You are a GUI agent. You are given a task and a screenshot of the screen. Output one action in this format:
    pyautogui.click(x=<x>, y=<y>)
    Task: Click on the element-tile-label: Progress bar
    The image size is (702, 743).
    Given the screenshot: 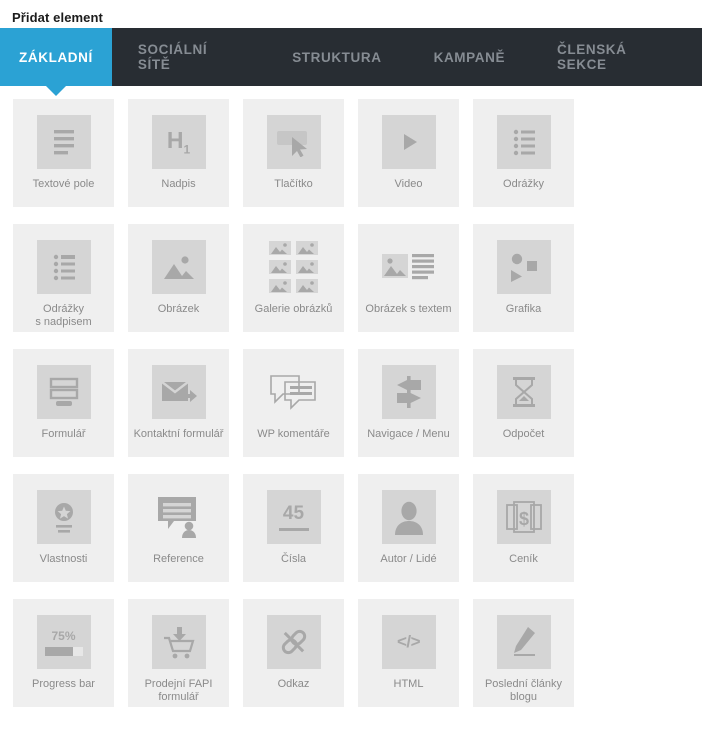 What is the action you would take?
    pyautogui.click(x=63, y=684)
    